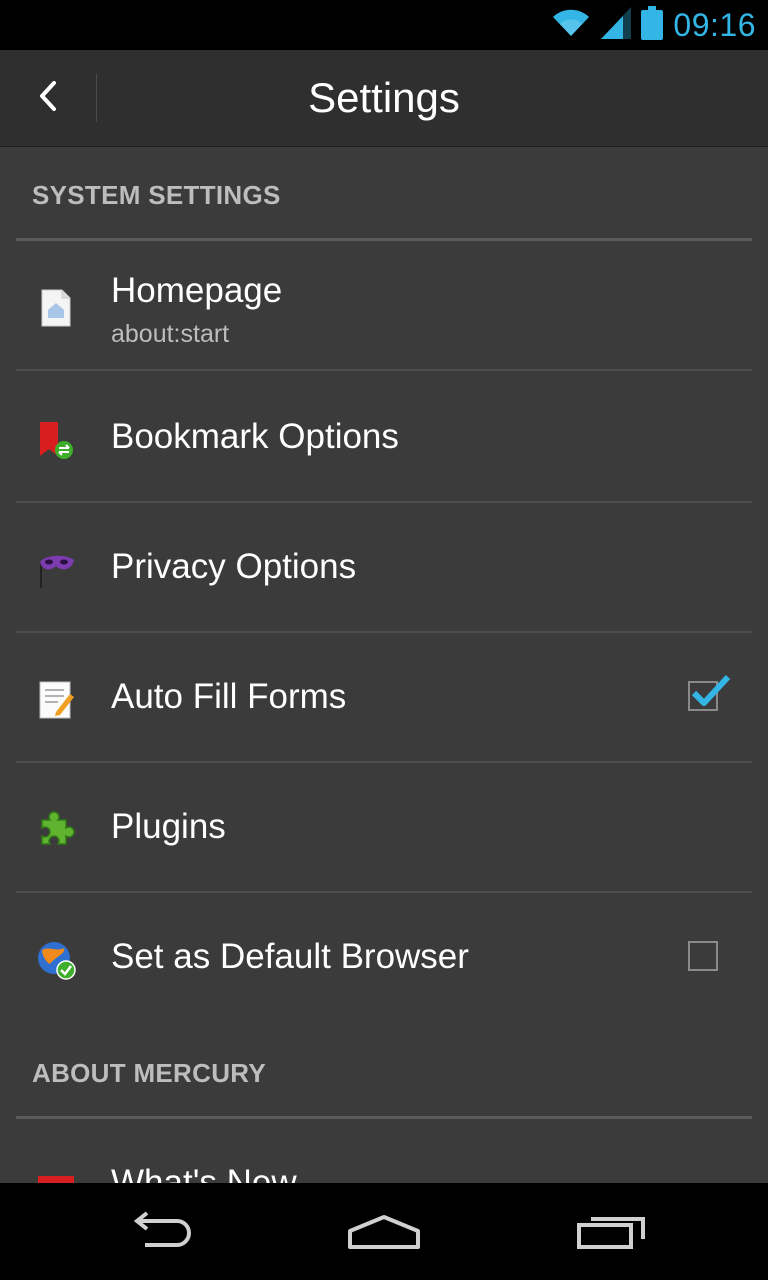 This screenshot has width=768, height=1280. Describe the element at coordinates (229, 696) in the screenshot. I see `setting-title: Auto Fill Forms` at that location.